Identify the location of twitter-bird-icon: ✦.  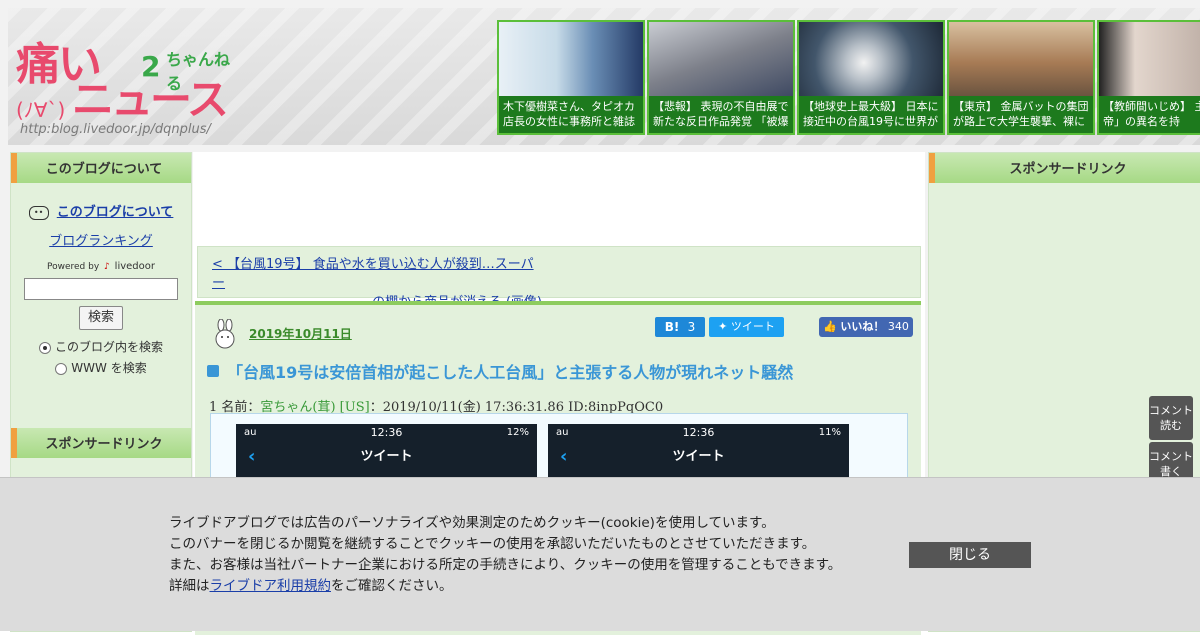
(723, 326).